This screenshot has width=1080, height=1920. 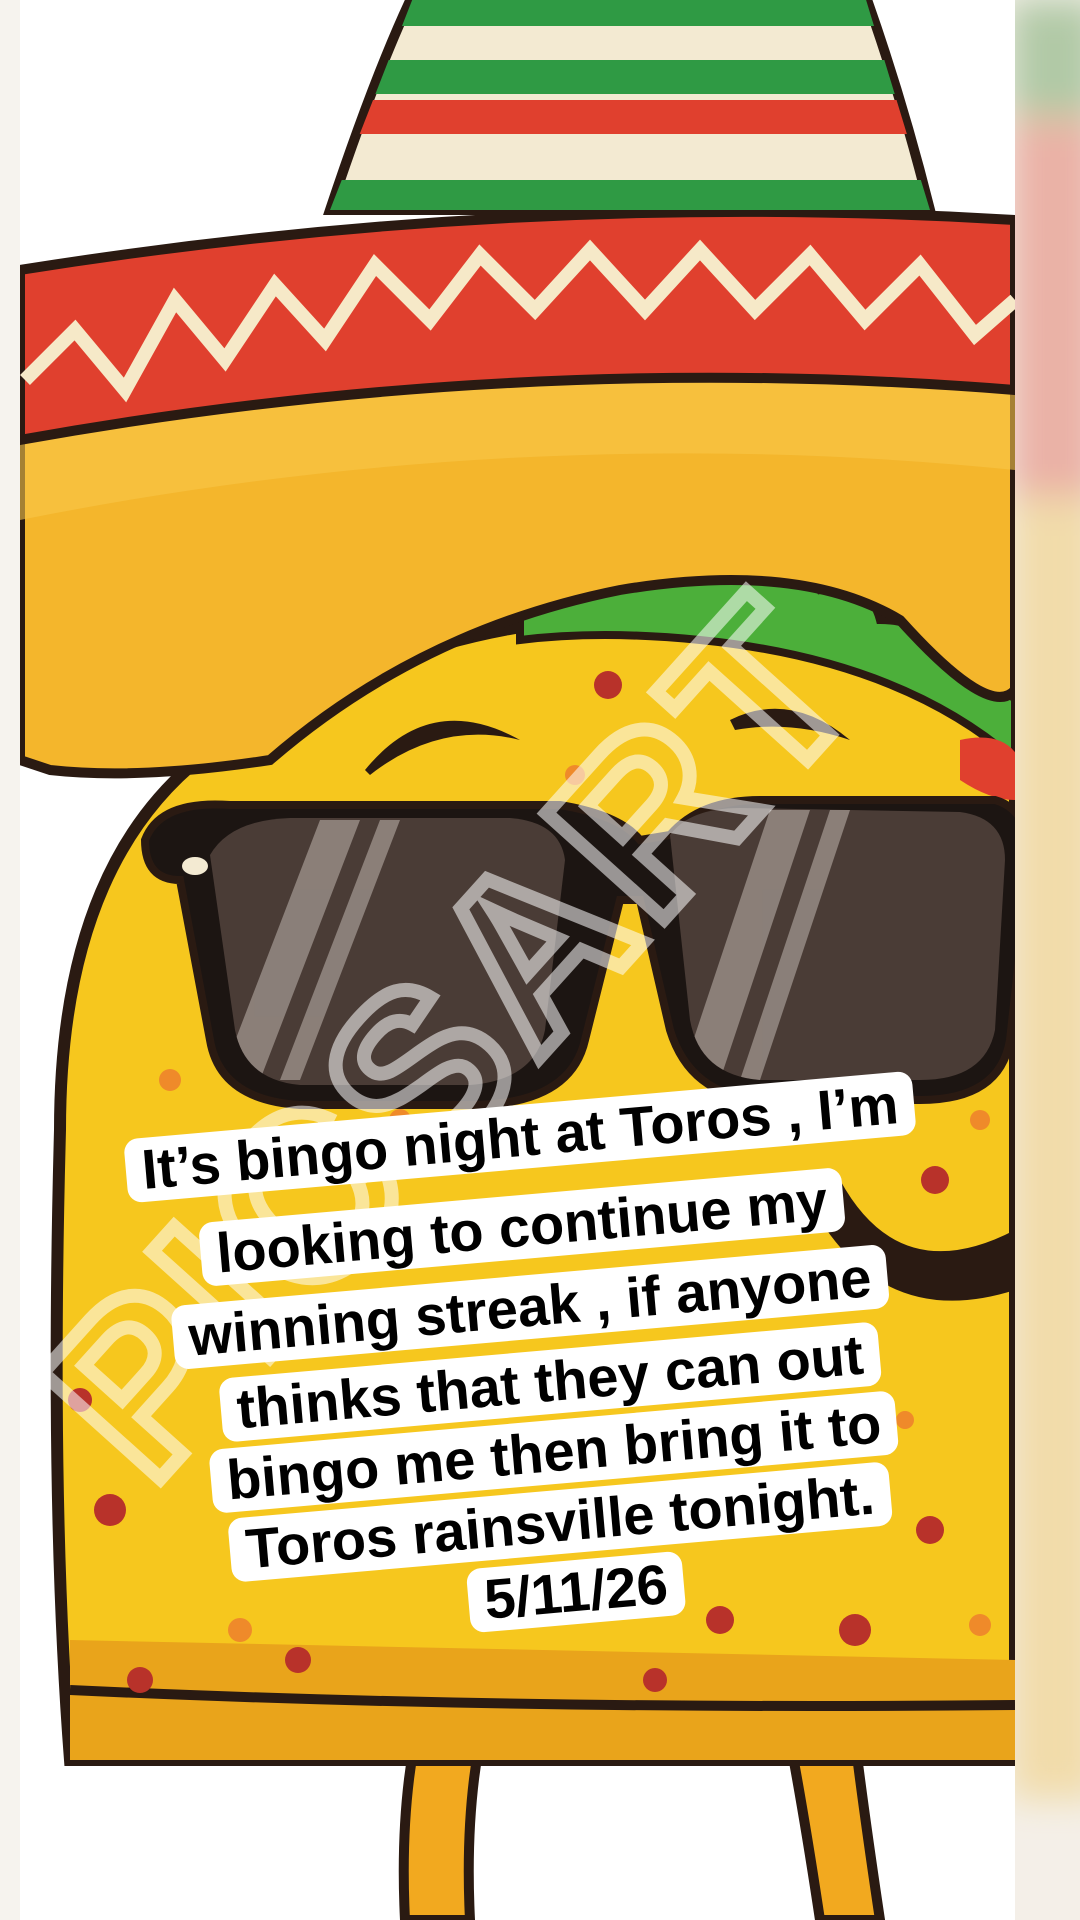 I want to click on left-leg, so click(x=442, y=1827).